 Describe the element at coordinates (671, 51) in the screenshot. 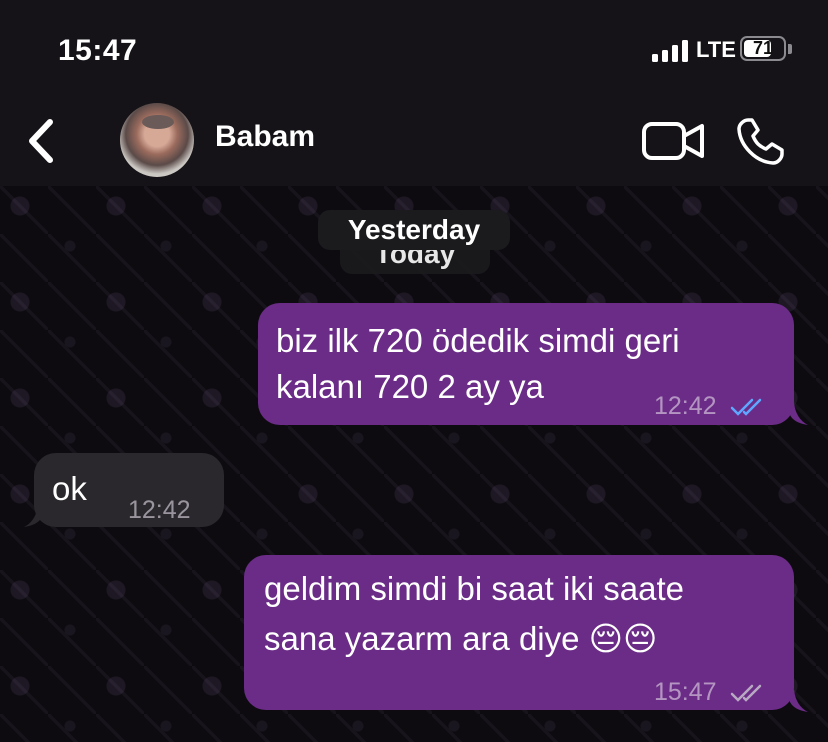

I see `signal-icon` at that location.